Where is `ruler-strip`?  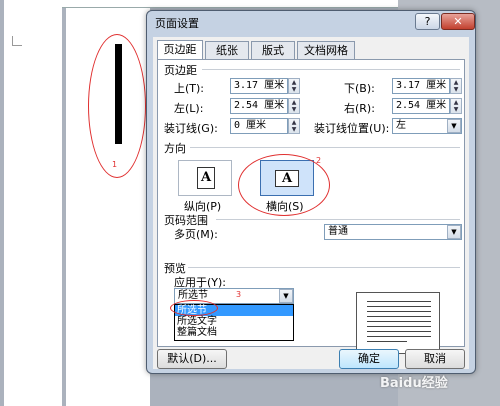
ruler-strip is located at coordinates (232, 4).